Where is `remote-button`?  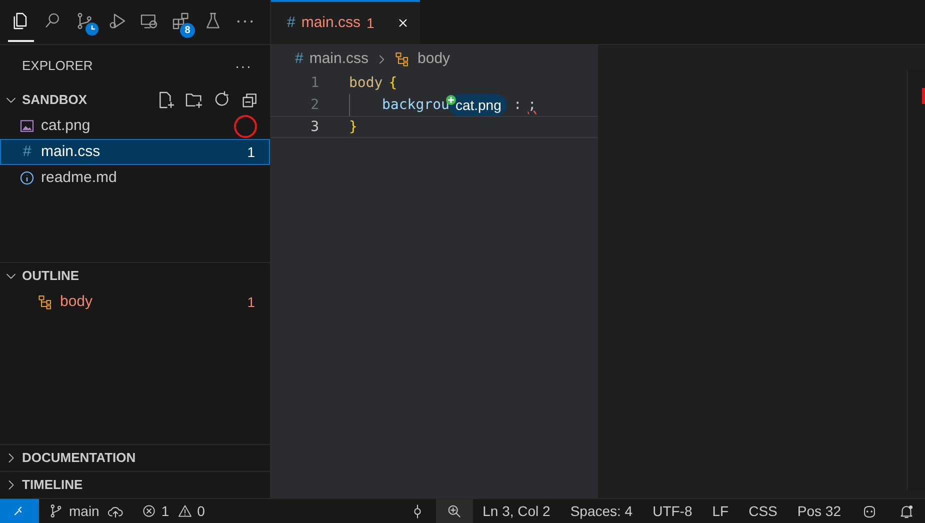
remote-button is located at coordinates (19, 510).